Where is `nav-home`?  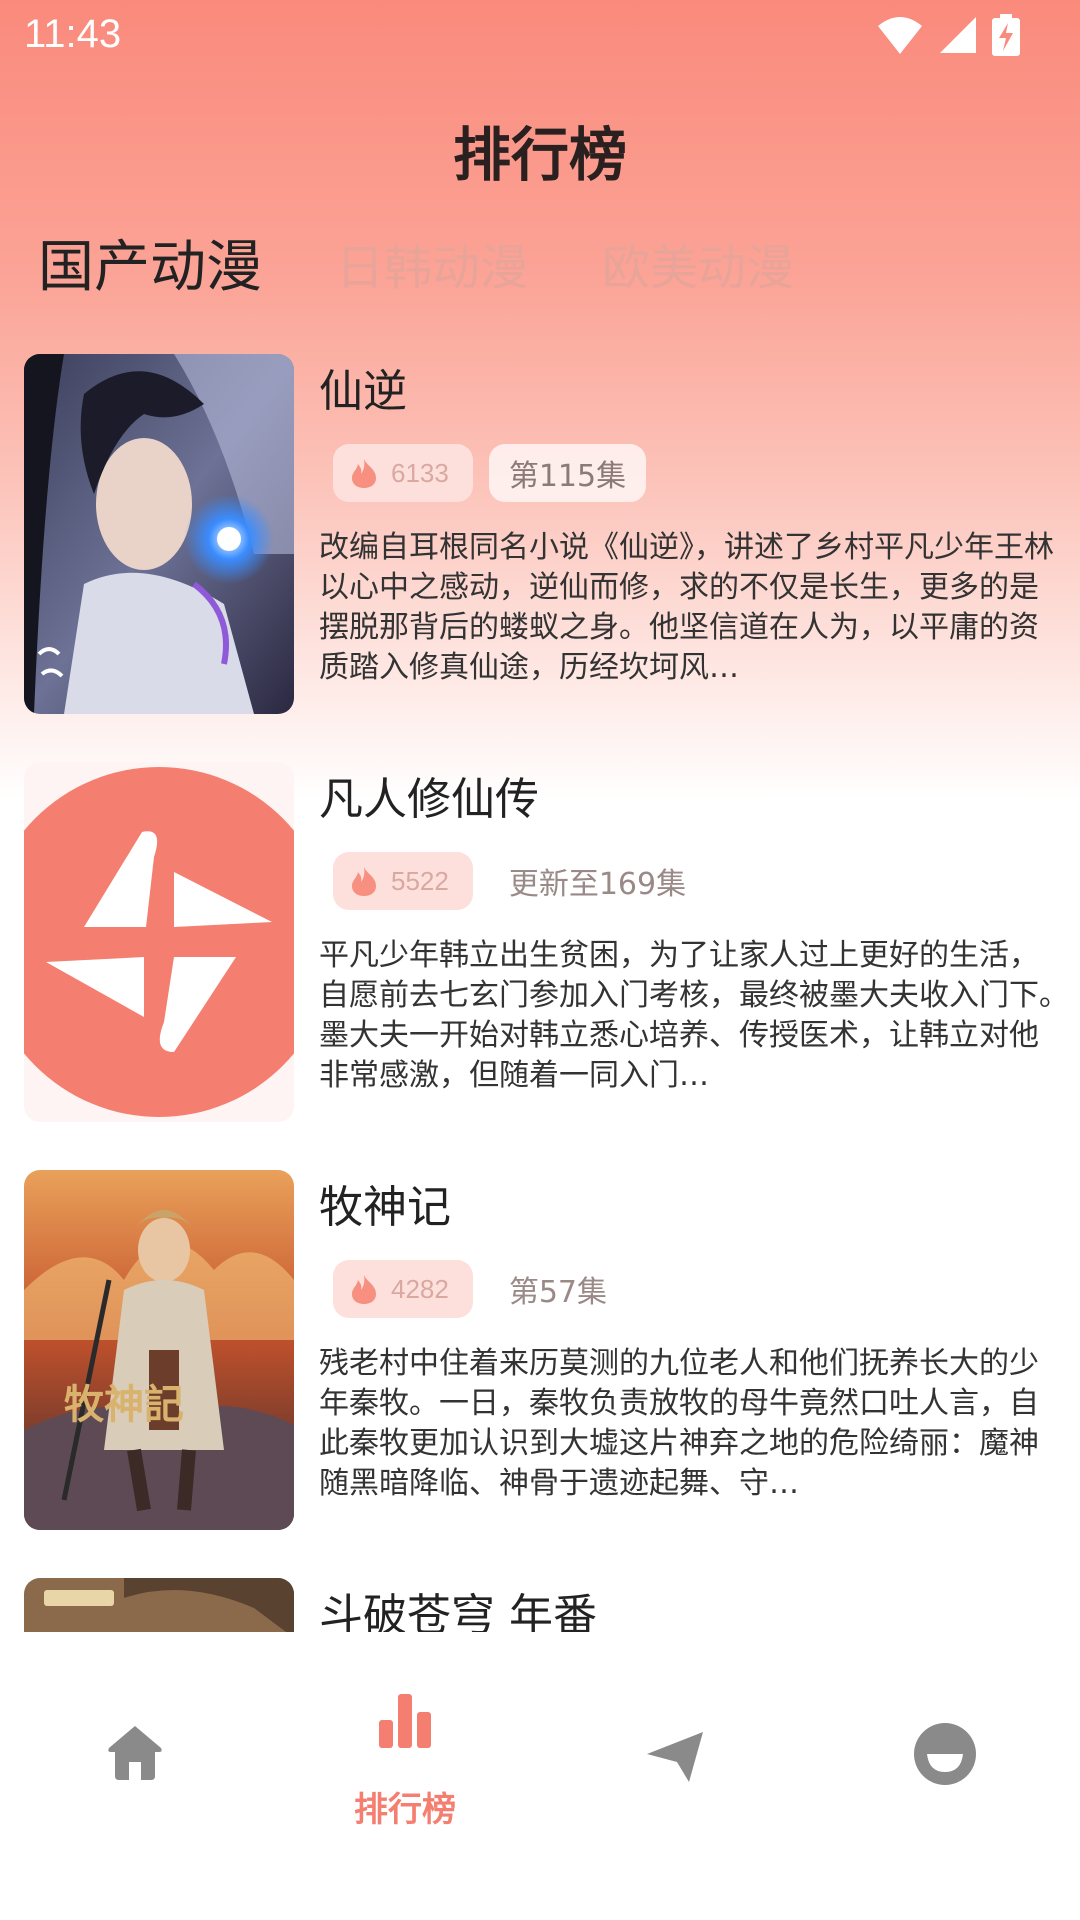 nav-home is located at coordinates (135, 1732).